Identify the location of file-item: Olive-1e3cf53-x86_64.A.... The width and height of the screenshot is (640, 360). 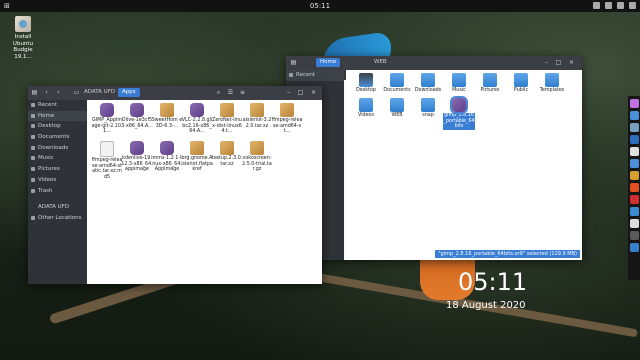
(137, 116).